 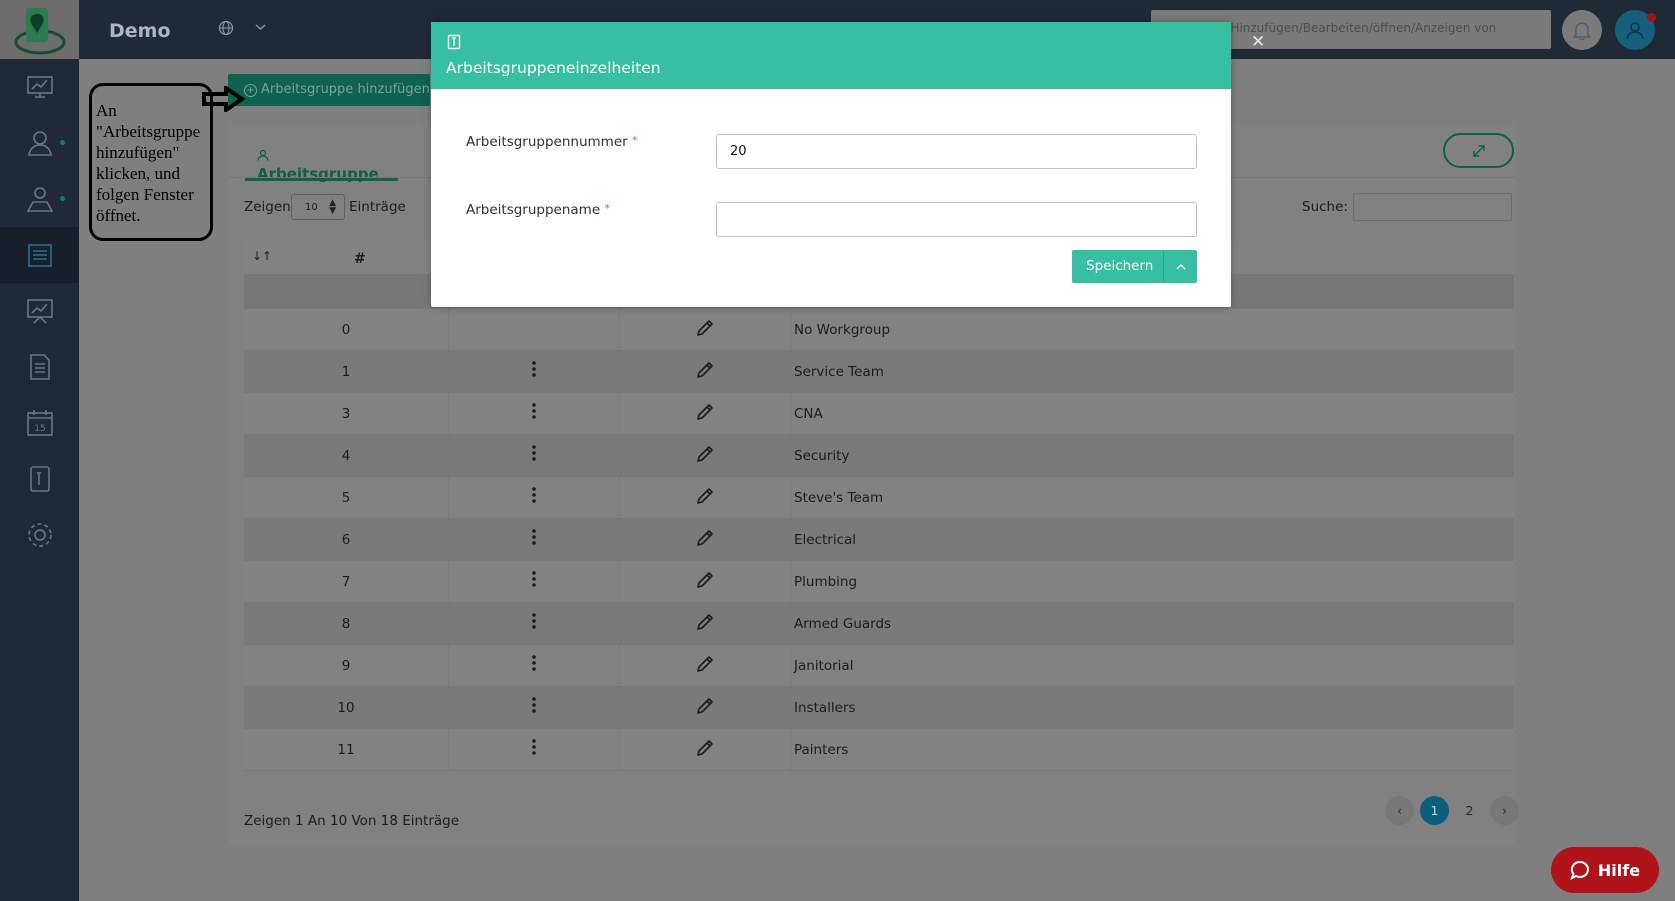 I want to click on sidebar-item-dashboard, so click(x=39, y=87).